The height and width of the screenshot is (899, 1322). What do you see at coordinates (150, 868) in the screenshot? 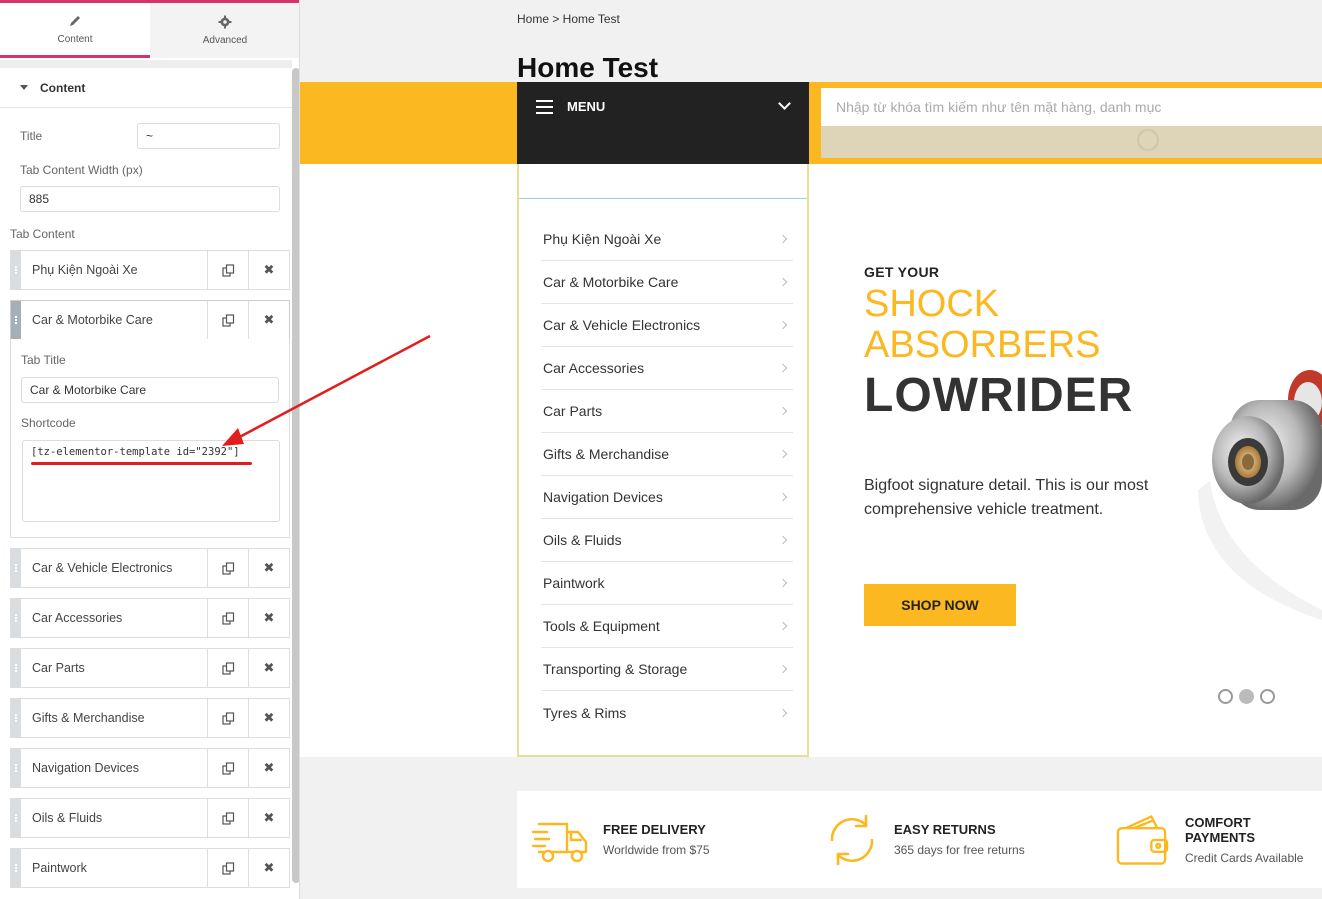
I see `repeater-row: Paintwork ✖` at bounding box center [150, 868].